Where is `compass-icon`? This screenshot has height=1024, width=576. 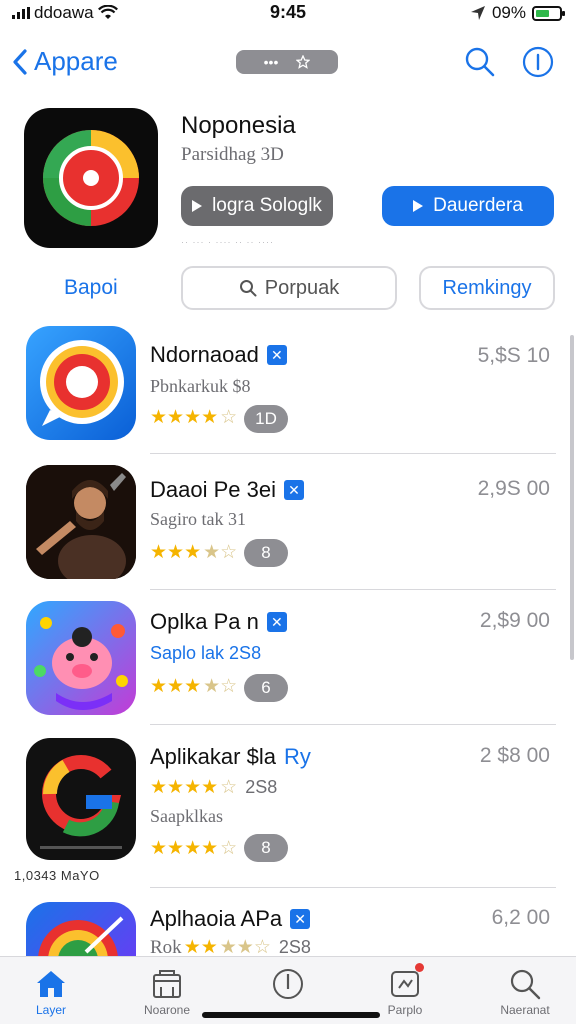 compass-icon is located at coordinates (288, 984).